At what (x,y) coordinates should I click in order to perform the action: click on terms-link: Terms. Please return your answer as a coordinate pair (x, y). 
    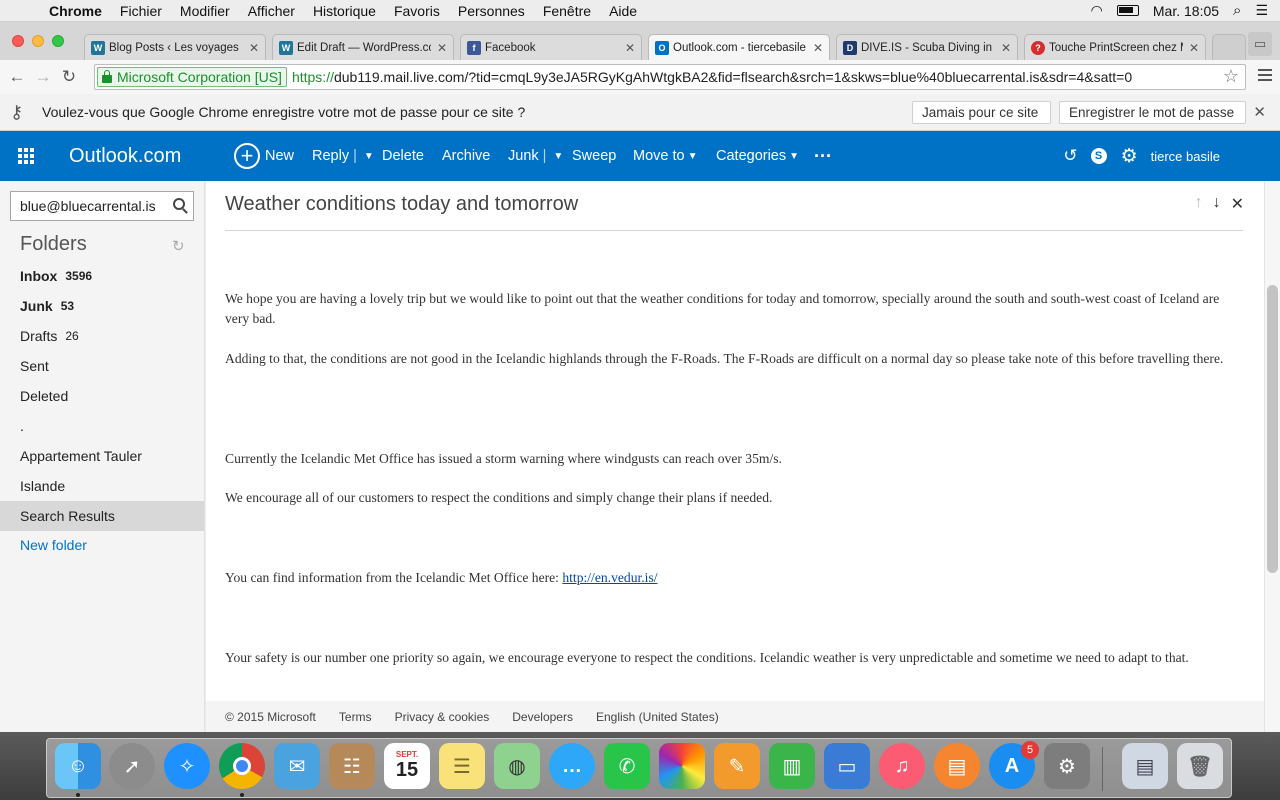
    Looking at the image, I should click on (355, 717).